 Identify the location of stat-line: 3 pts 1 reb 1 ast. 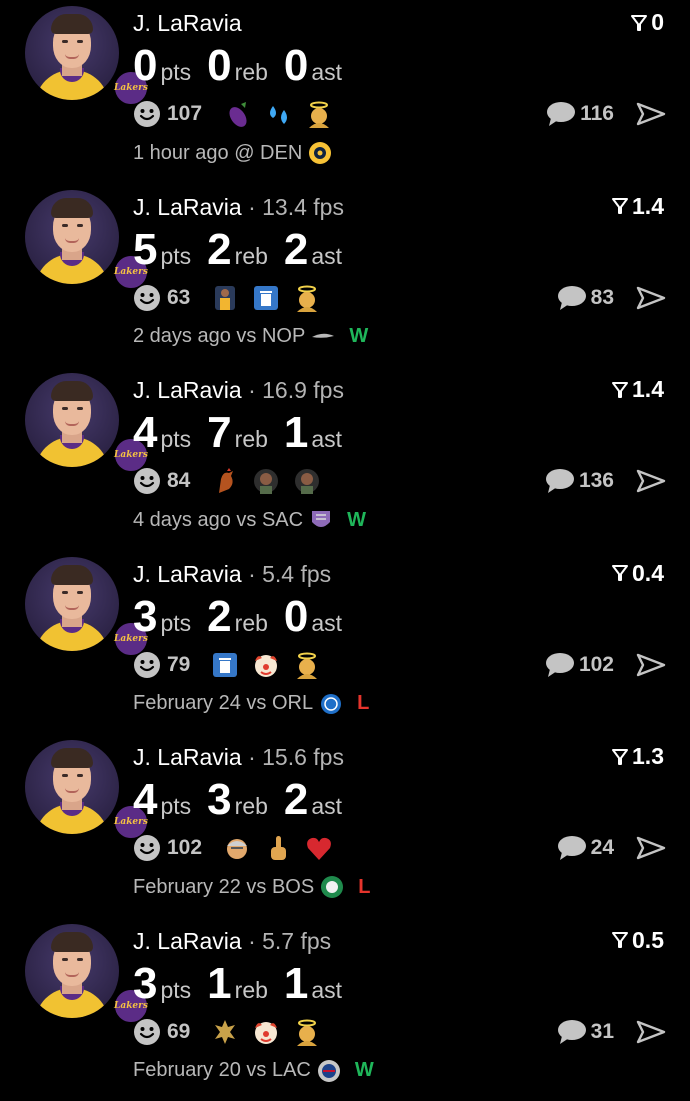
(245, 983).